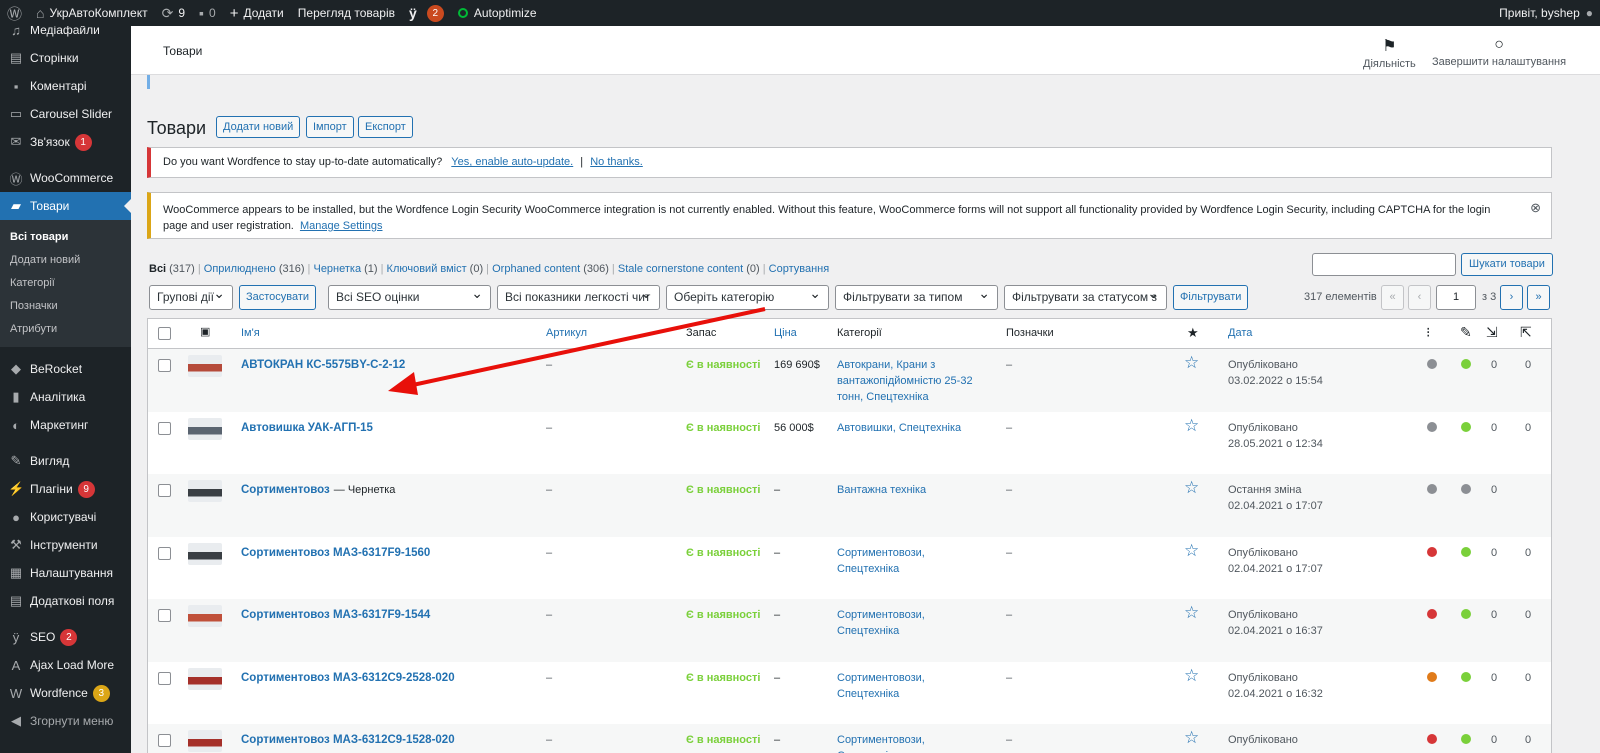 This screenshot has height=753, width=1600. What do you see at coordinates (65, 178) in the screenshot?
I see `sidebar-item: Ⓦ WooCommerce` at bounding box center [65, 178].